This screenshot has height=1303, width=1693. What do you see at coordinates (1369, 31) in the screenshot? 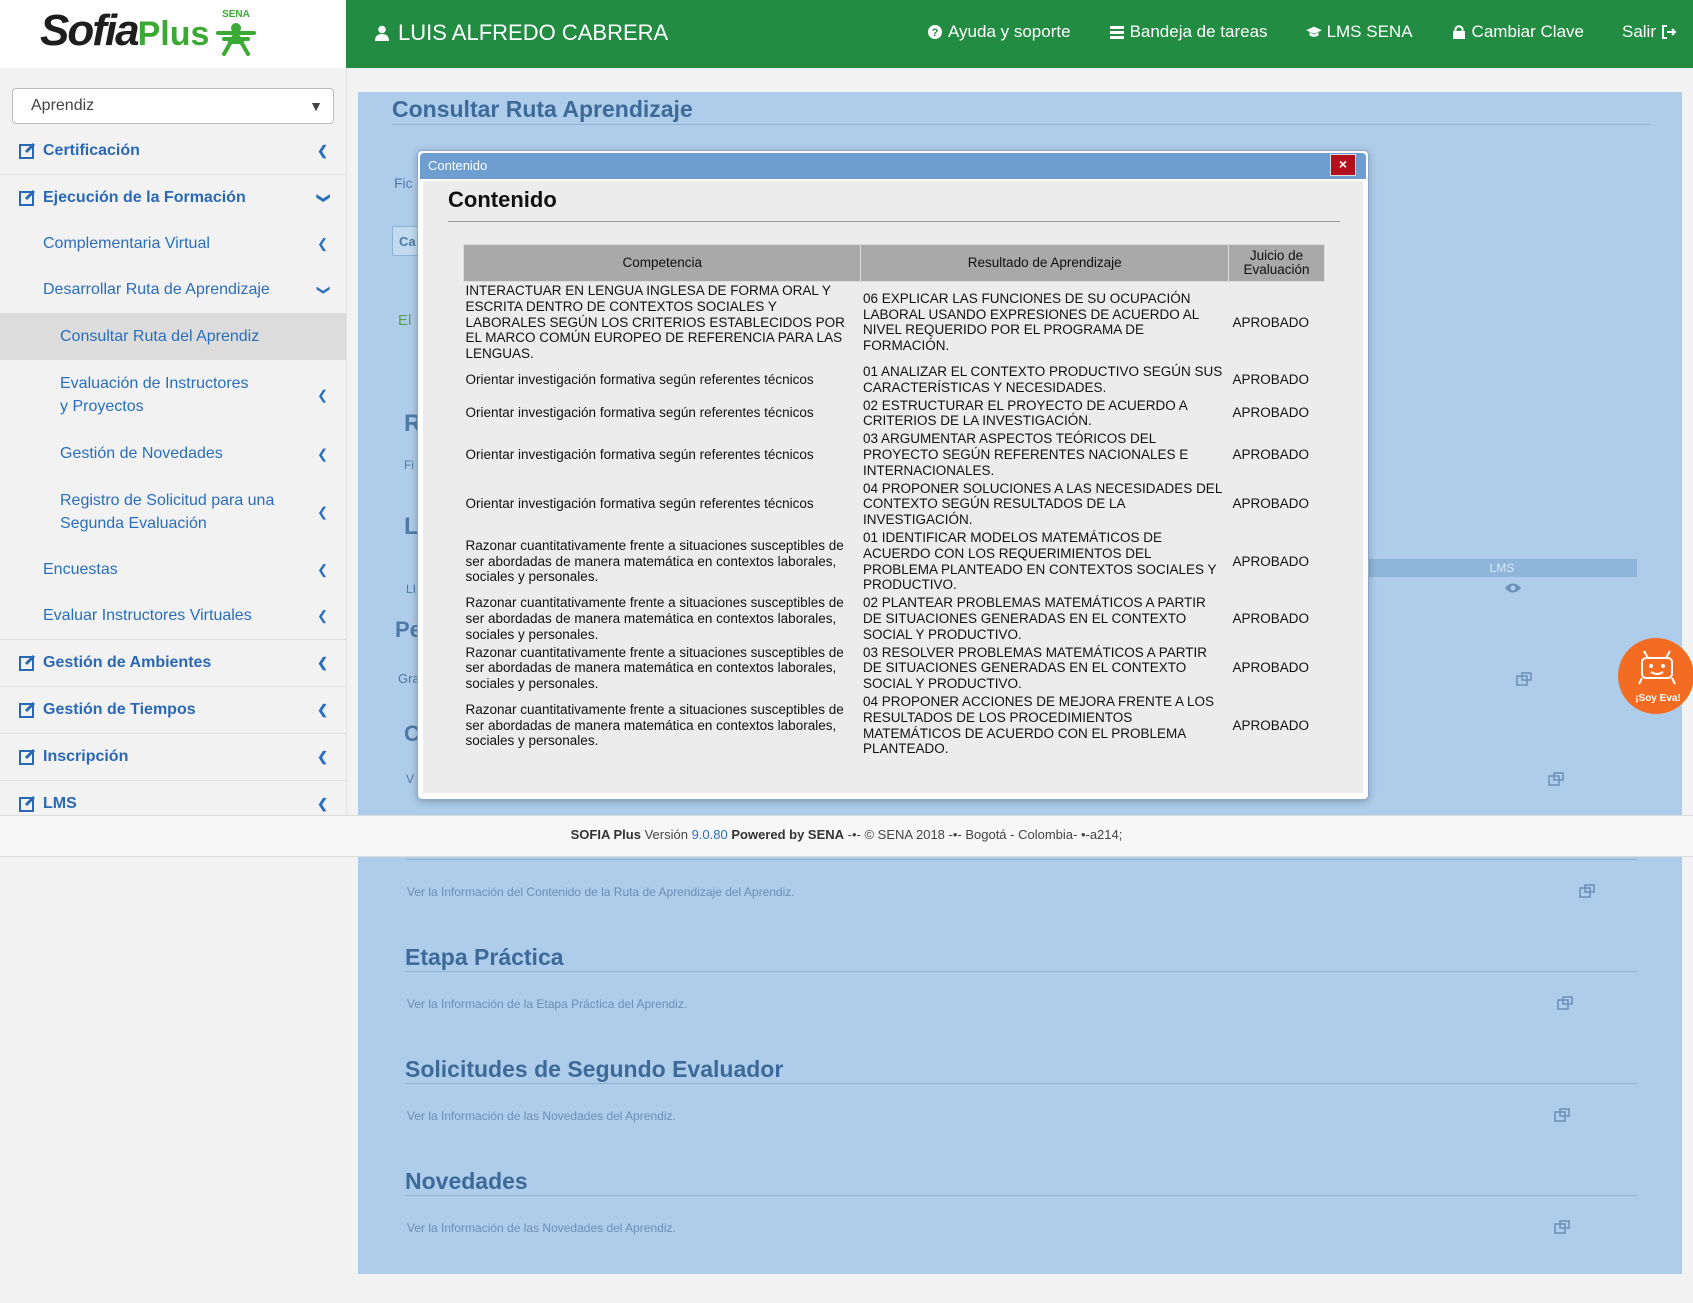
I see `nav-lms-label: LMS SENA` at bounding box center [1369, 31].